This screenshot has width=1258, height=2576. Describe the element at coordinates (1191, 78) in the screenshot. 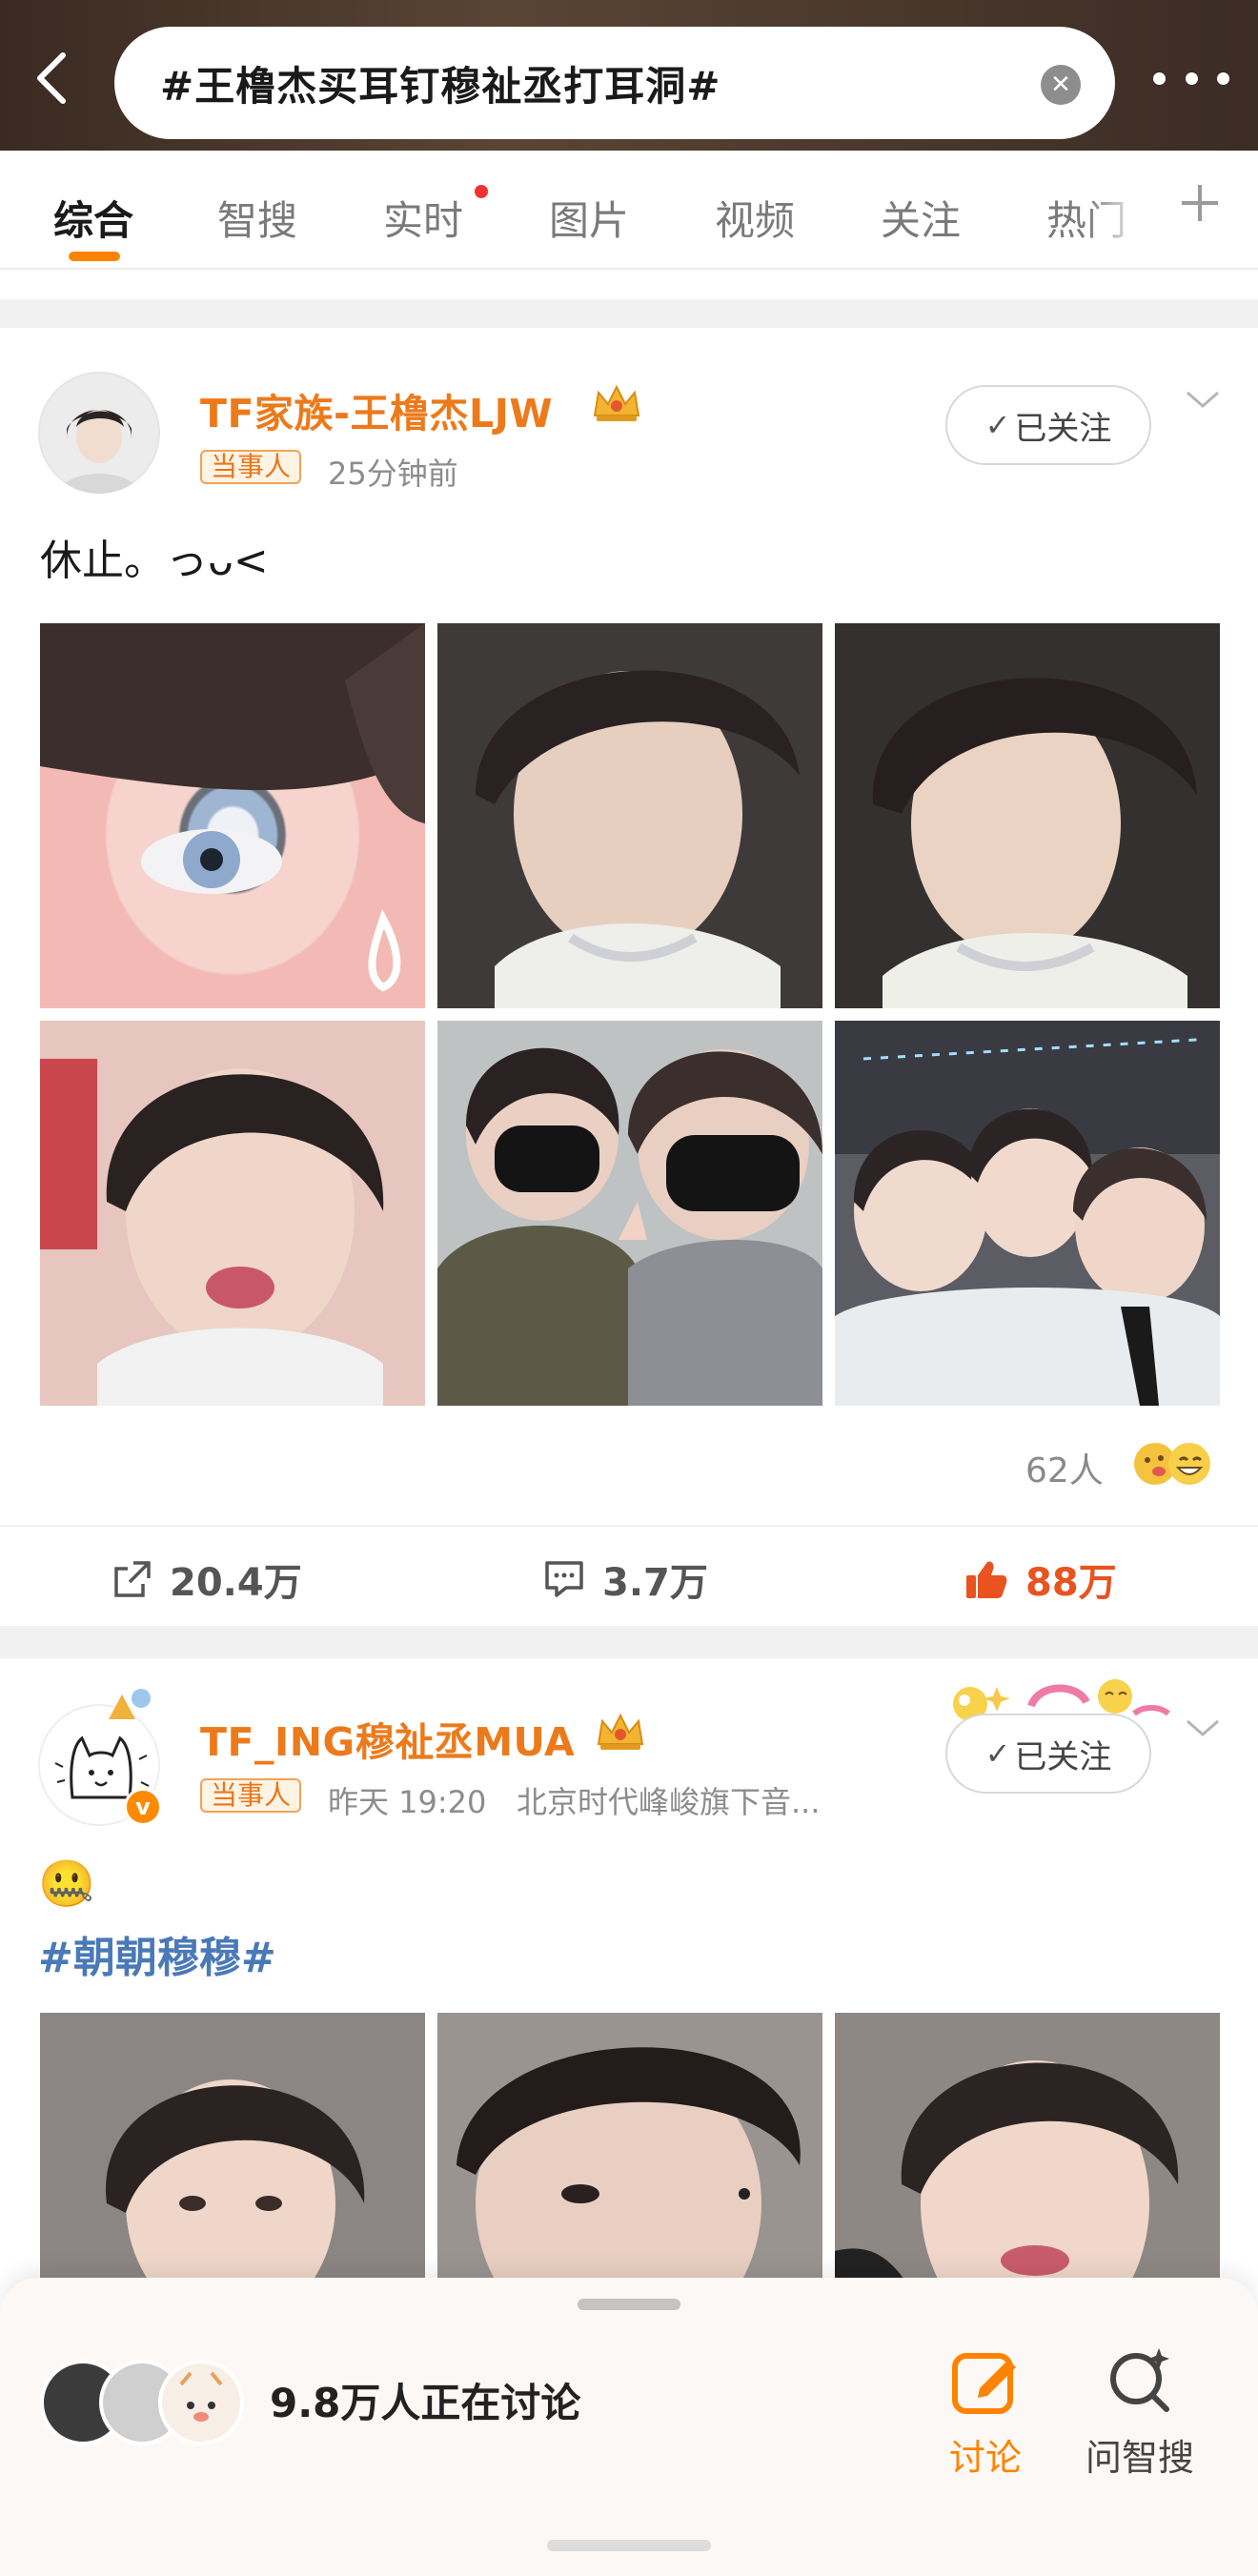

I see `more-icon` at that location.